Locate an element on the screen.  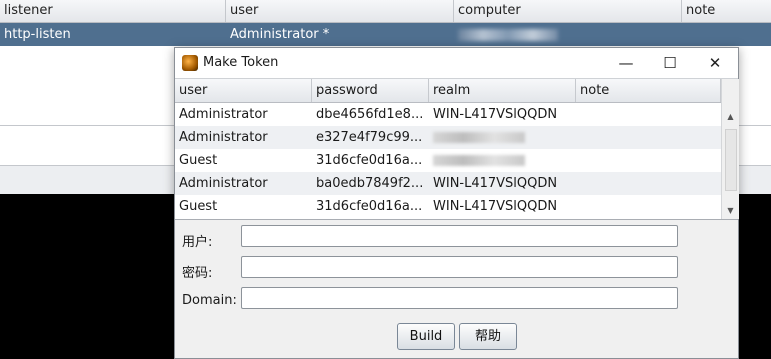
build-button: Build is located at coordinates (426, 336).